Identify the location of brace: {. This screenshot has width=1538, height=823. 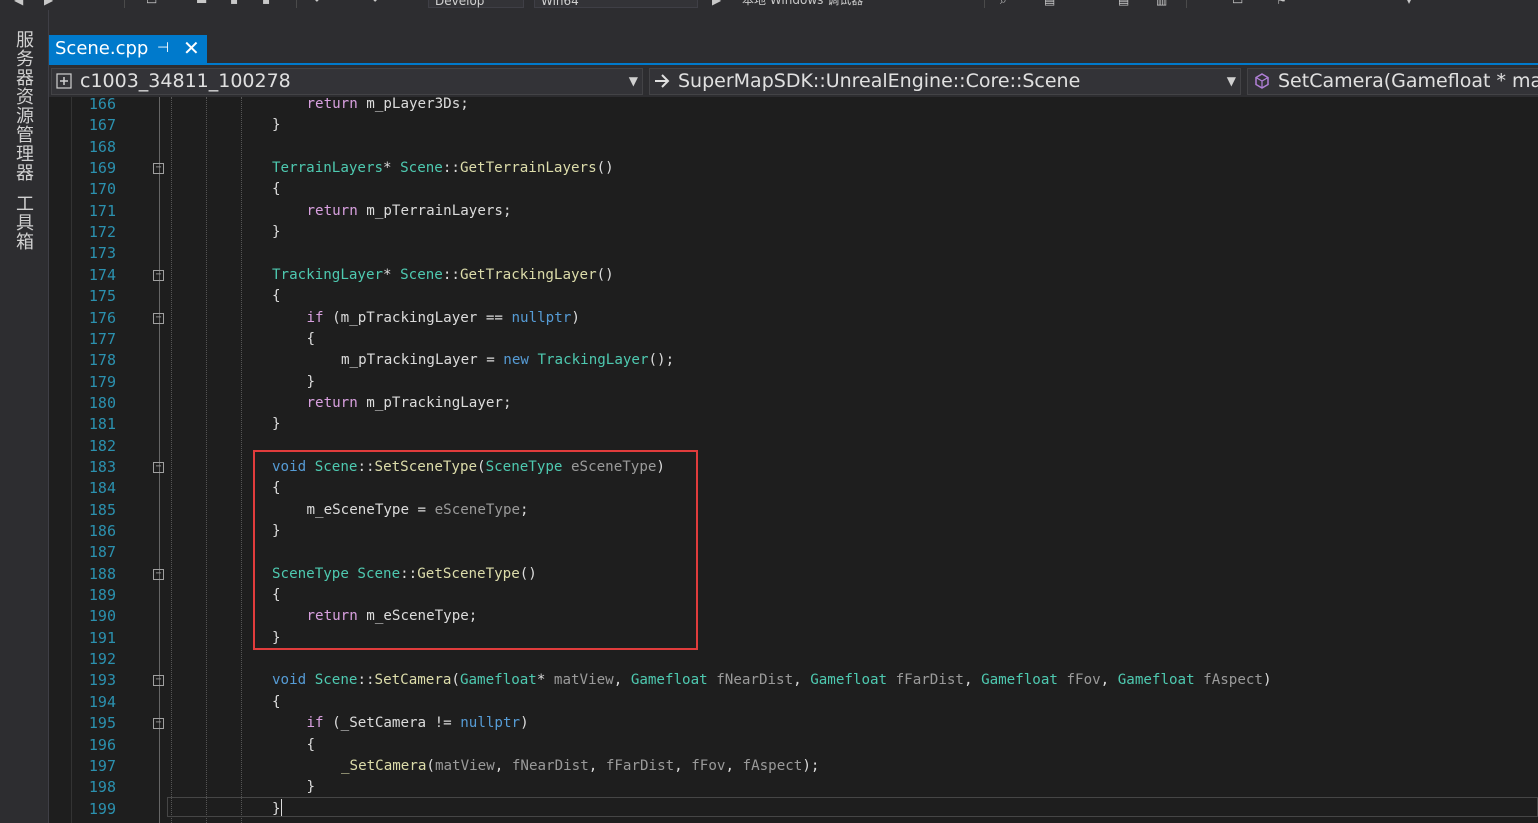
(276, 701).